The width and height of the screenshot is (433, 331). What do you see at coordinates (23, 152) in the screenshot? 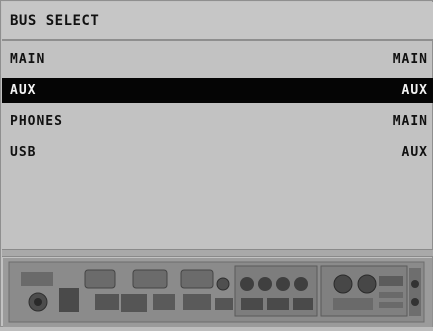
I see `row-label: USB` at bounding box center [23, 152].